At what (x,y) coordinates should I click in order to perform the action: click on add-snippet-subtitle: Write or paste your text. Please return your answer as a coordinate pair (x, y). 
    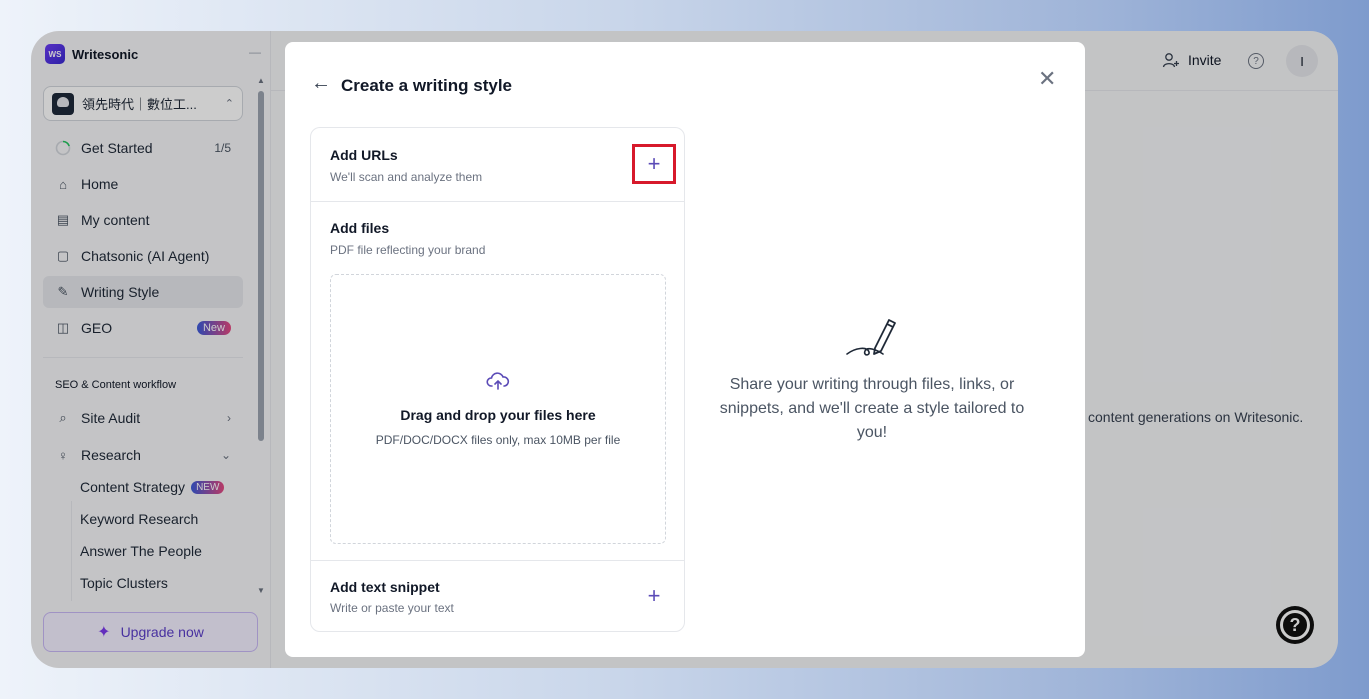
    Looking at the image, I should click on (392, 608).